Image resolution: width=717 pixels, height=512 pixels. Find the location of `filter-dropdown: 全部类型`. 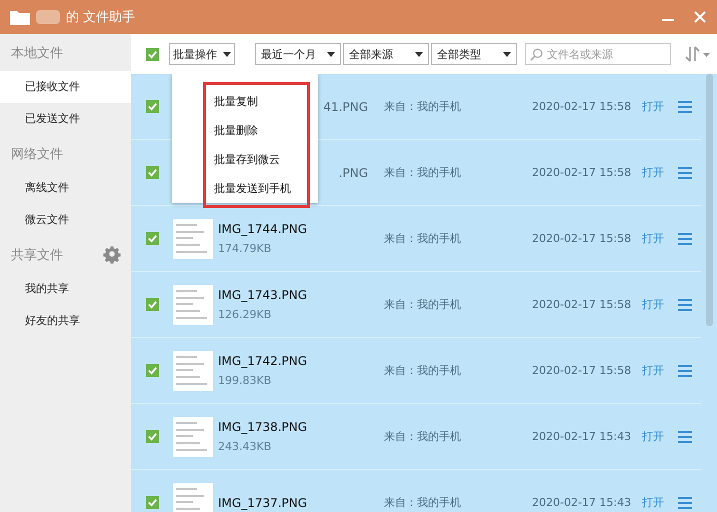

filter-dropdown: 全部类型 is located at coordinates (474, 54).